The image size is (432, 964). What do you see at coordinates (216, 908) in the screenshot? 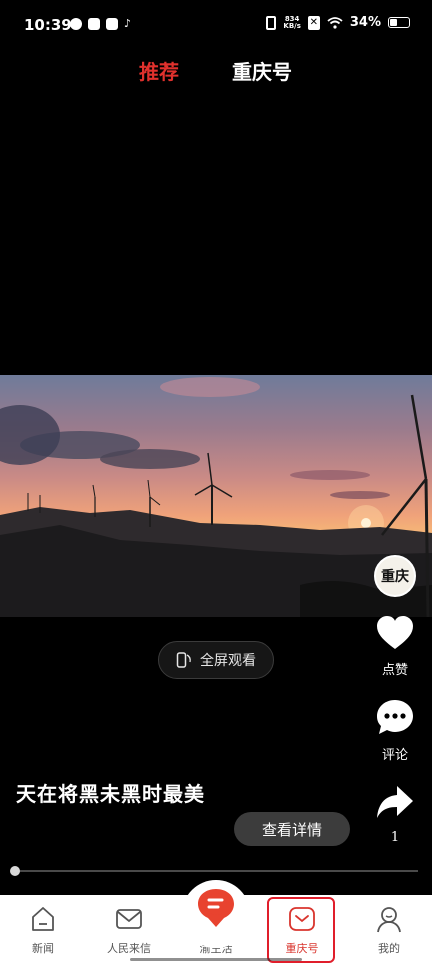
I see `location-pin-icon` at bounding box center [216, 908].